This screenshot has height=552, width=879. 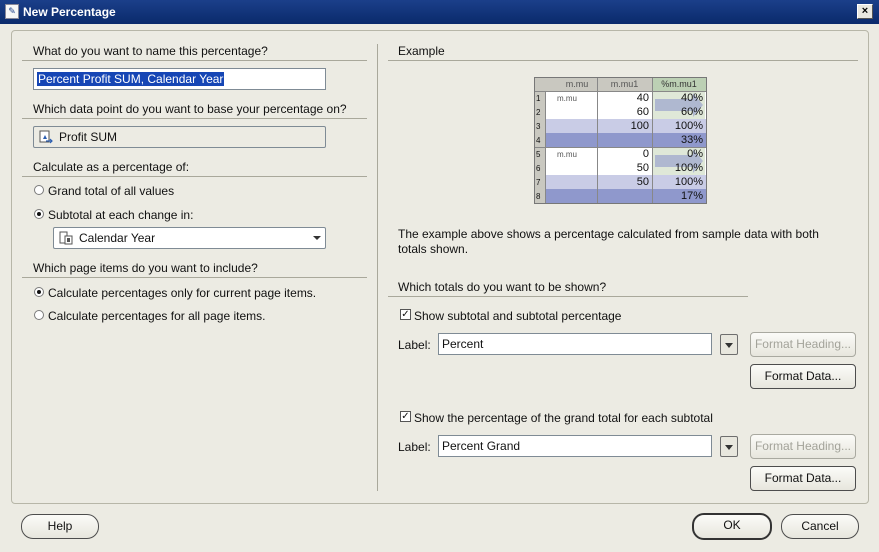 What do you see at coordinates (88, 137) in the screenshot?
I see `datapoint-value: Profit SUM` at bounding box center [88, 137].